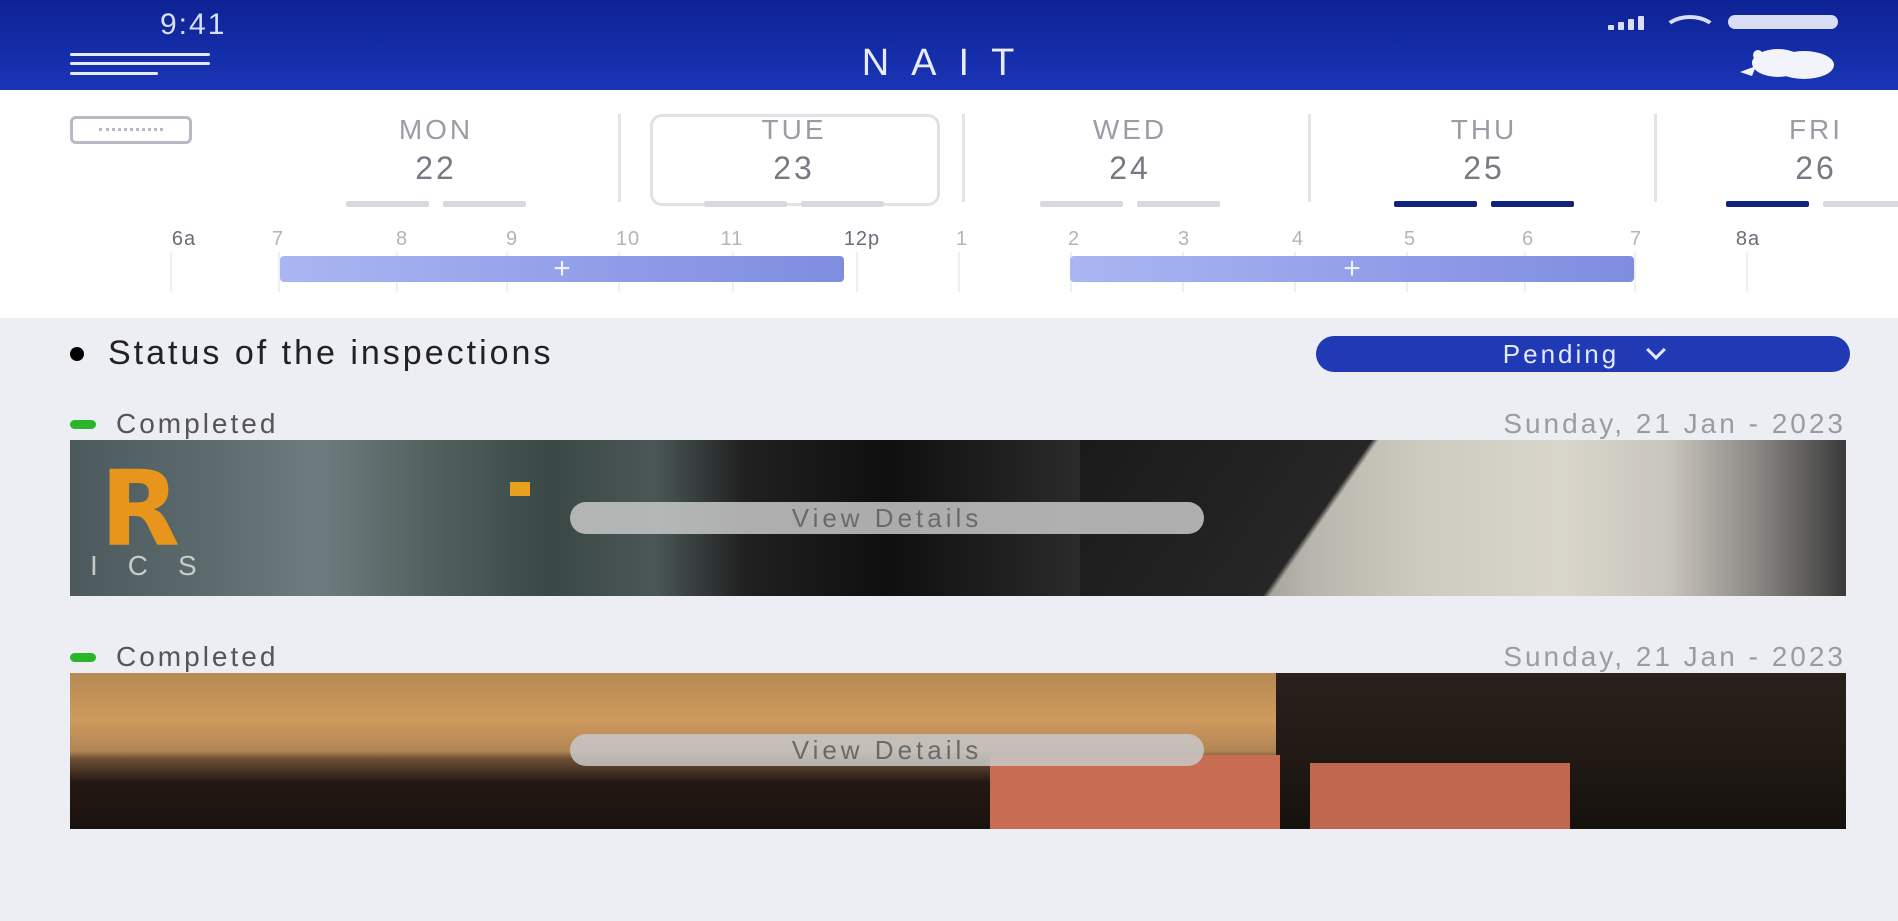  I want to click on day-name: WED, so click(1130, 129).